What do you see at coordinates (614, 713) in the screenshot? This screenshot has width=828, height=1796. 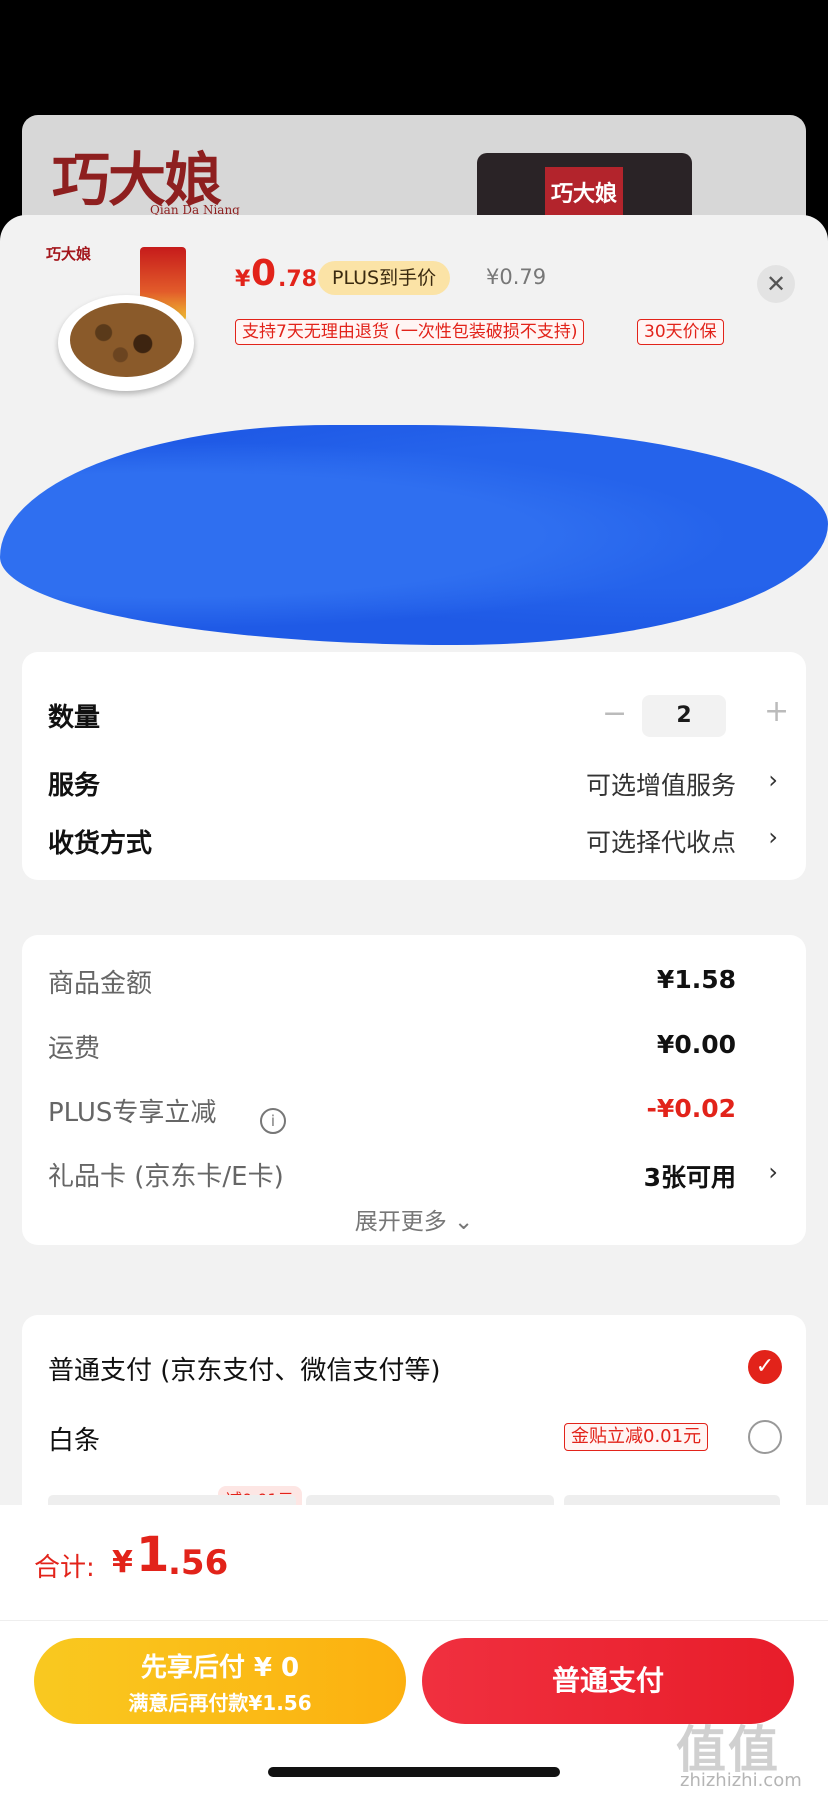 I see `quantity-decrease-button: −` at bounding box center [614, 713].